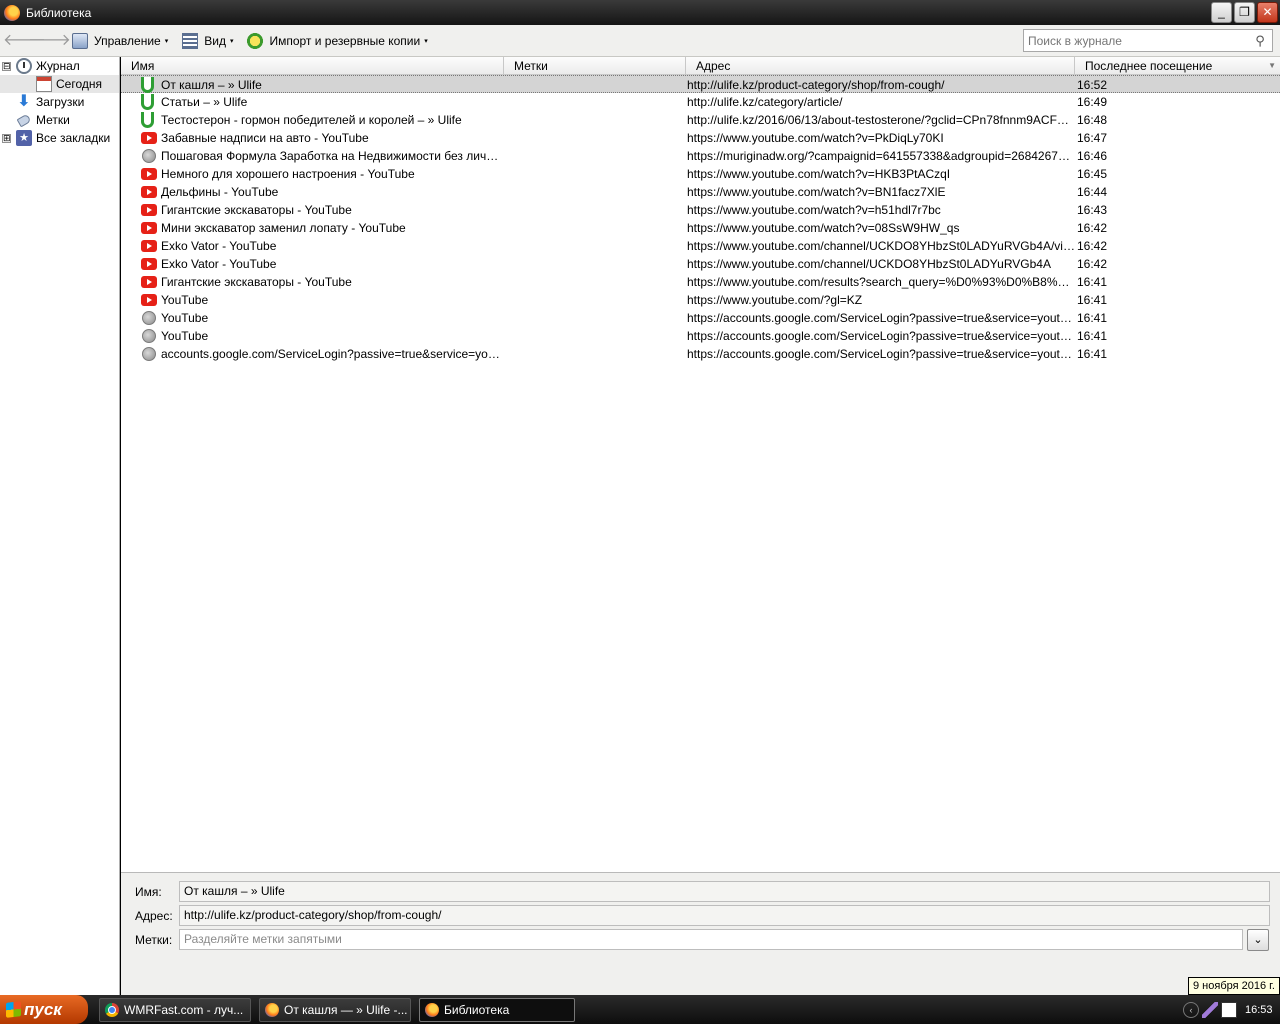 Image resolution: width=1280 pixels, height=1024 pixels. I want to click on minimize-button: _, so click(1221, 12).